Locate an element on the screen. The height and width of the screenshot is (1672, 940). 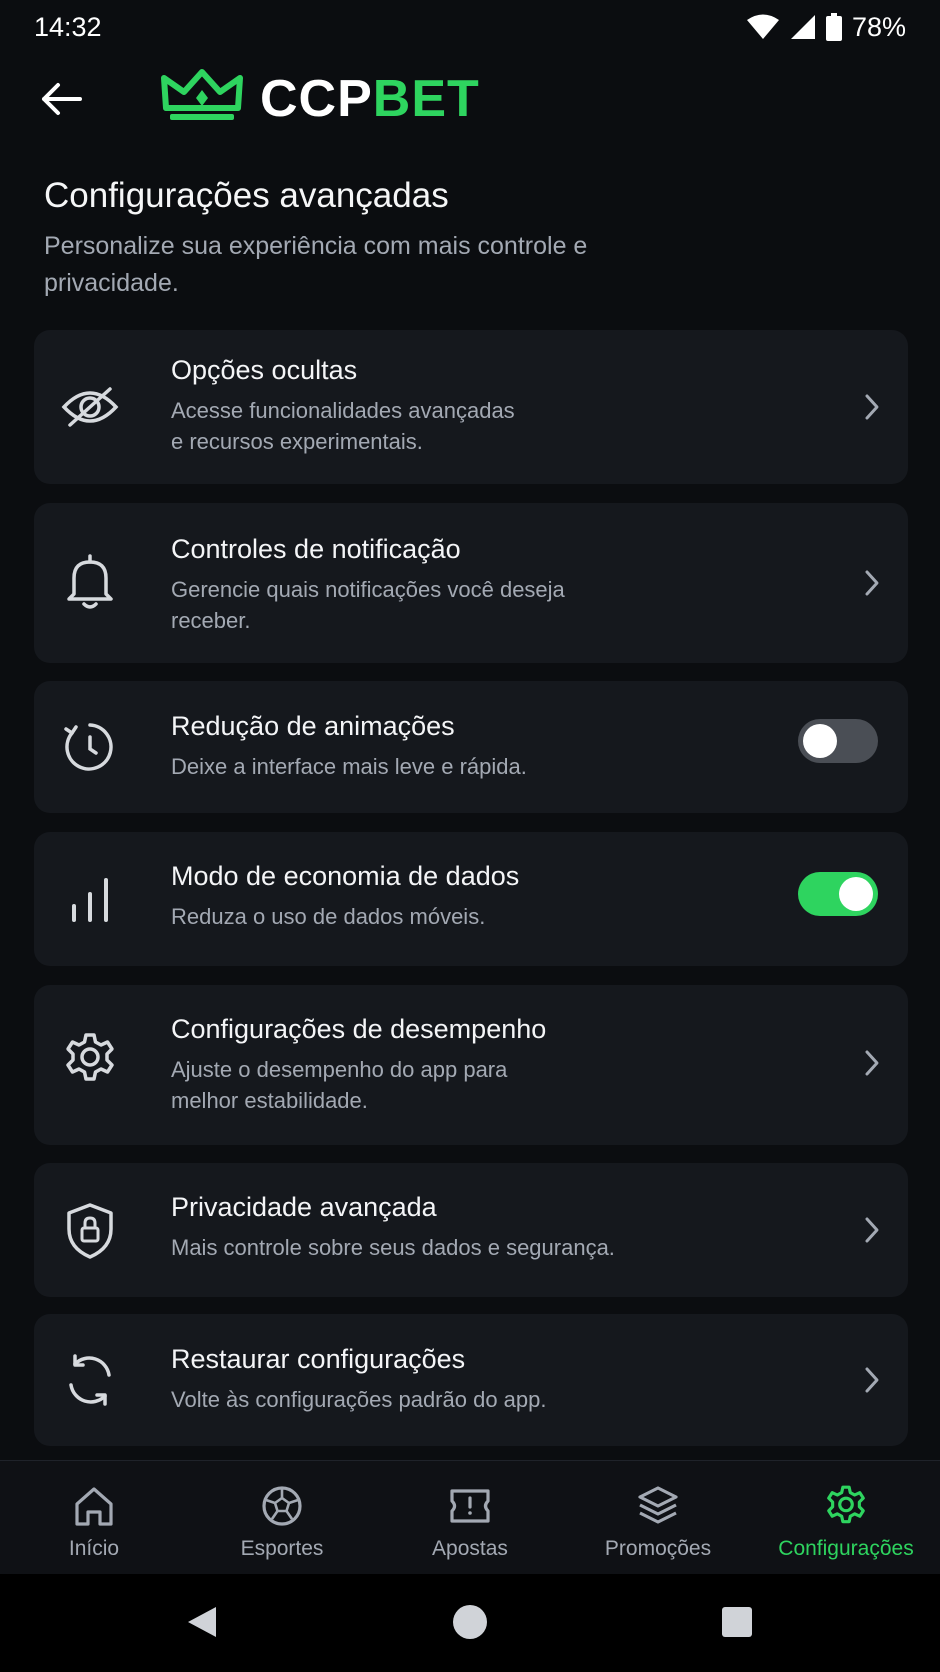
setting-description-line2: e recursos experimentais. is located at coordinates (297, 441).